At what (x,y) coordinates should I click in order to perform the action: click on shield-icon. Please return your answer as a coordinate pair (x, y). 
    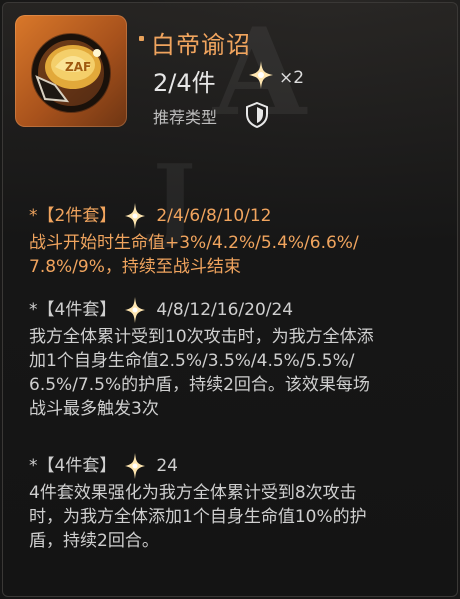
    Looking at the image, I should click on (257, 115).